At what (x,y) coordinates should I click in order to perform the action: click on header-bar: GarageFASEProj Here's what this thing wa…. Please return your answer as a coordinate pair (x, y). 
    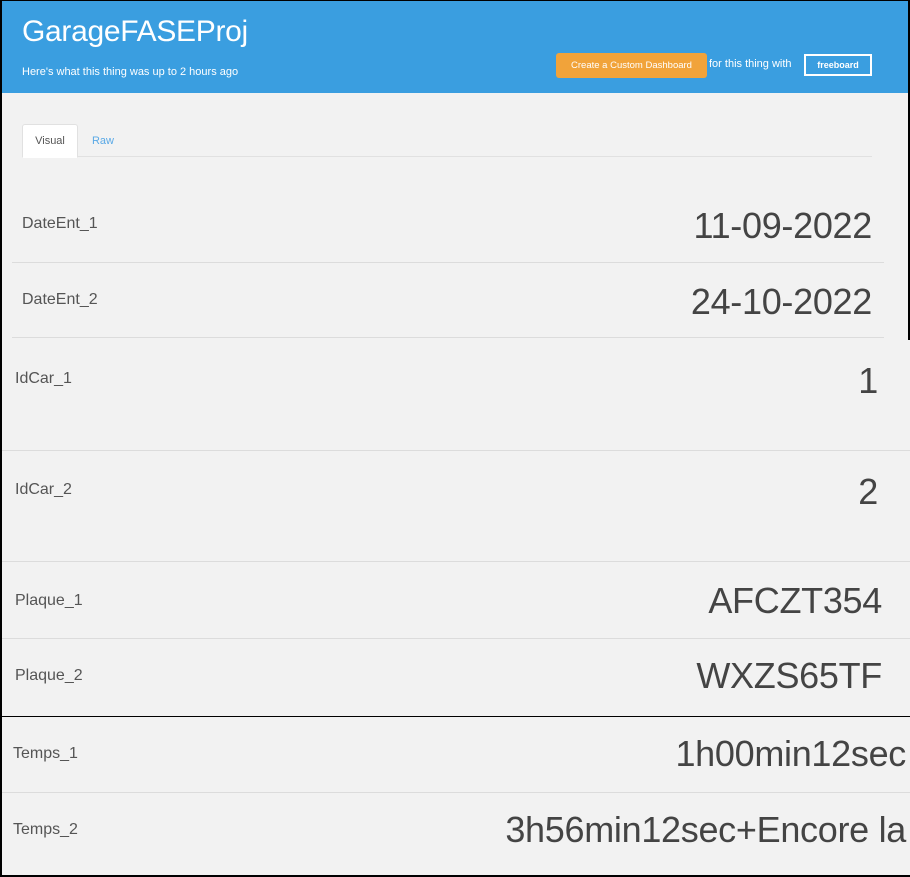
    Looking at the image, I should click on (455, 47).